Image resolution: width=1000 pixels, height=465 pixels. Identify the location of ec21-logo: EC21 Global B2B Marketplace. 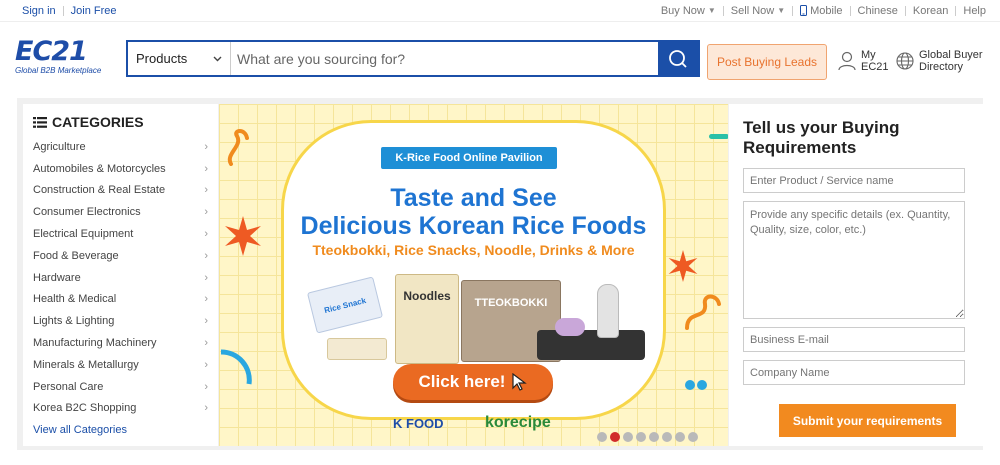
(65, 56).